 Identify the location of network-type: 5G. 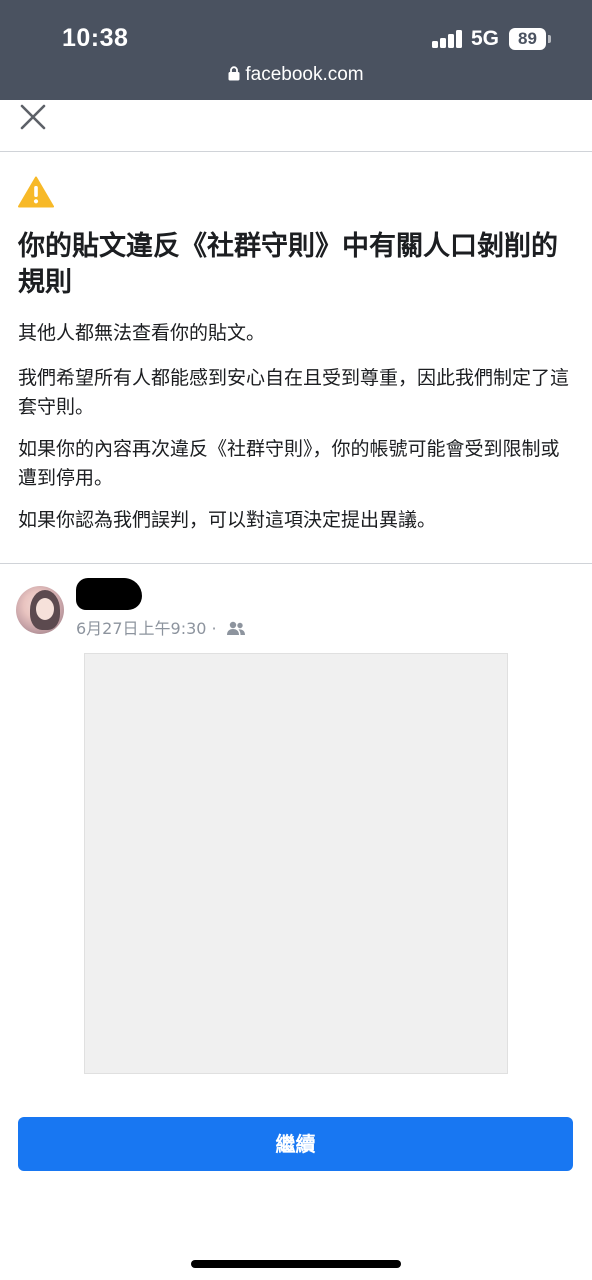
(485, 38).